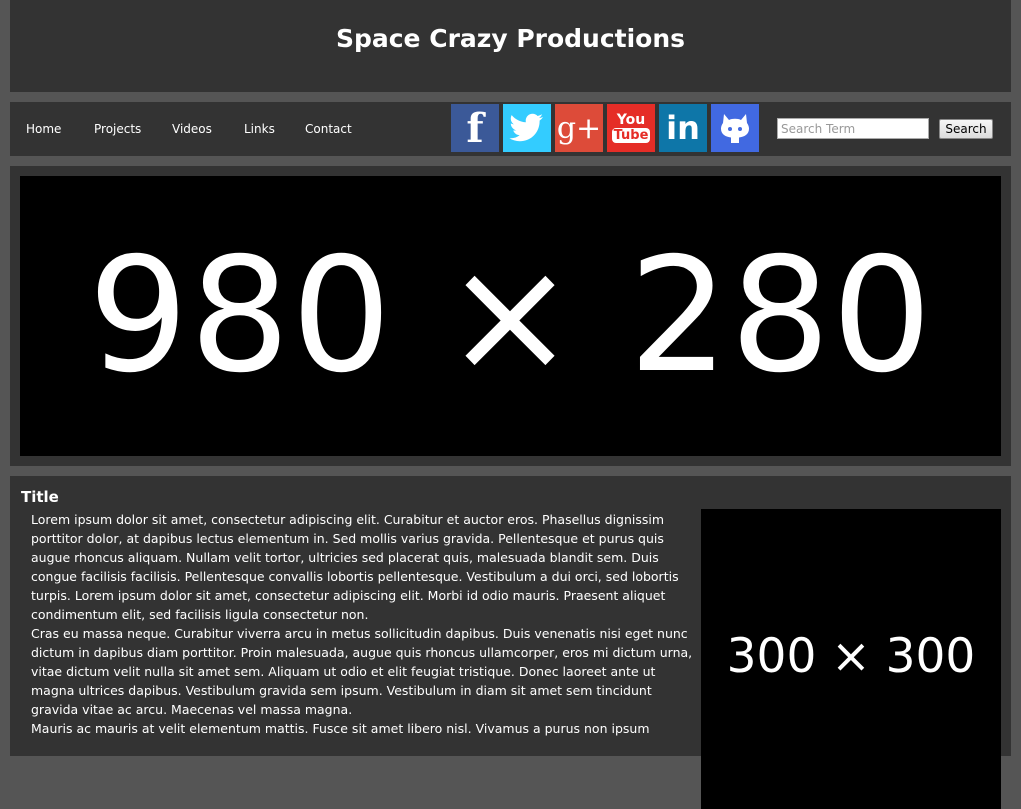  Describe the element at coordinates (475, 128) in the screenshot. I see `facebook-icon: f` at that location.